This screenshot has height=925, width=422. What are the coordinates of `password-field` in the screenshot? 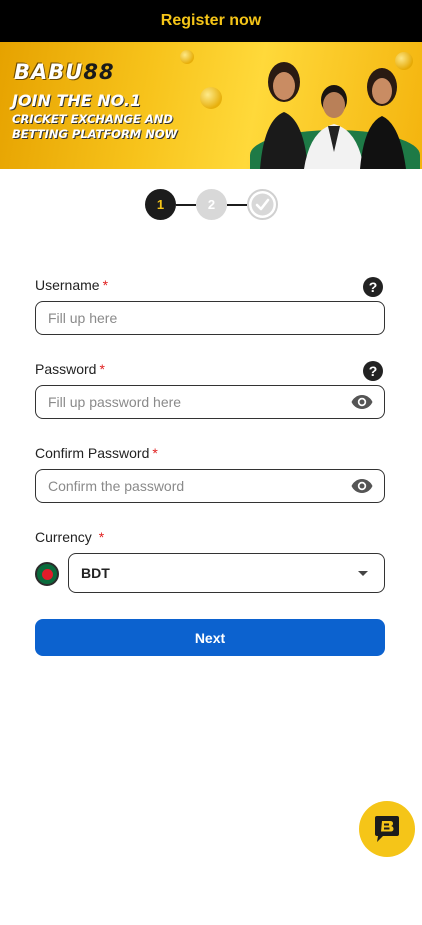 It's located at (210, 402).